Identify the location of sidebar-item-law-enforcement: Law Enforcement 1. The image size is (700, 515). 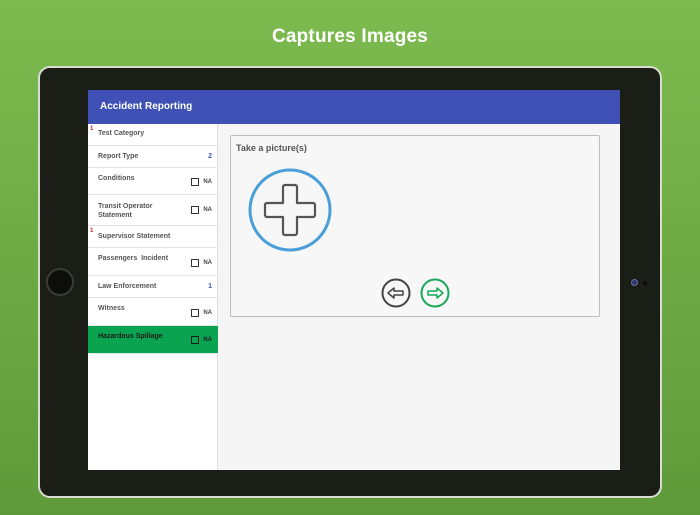
(153, 287).